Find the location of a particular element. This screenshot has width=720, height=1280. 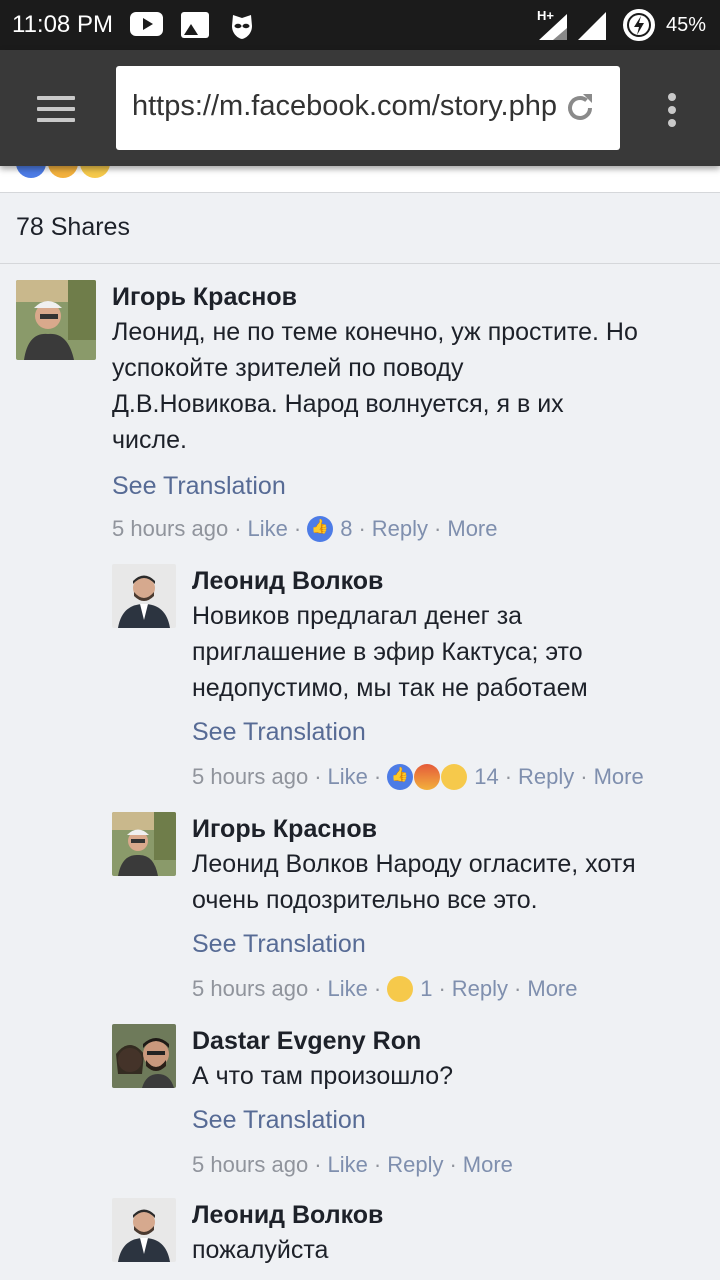

menu-icon is located at coordinates (56, 109).